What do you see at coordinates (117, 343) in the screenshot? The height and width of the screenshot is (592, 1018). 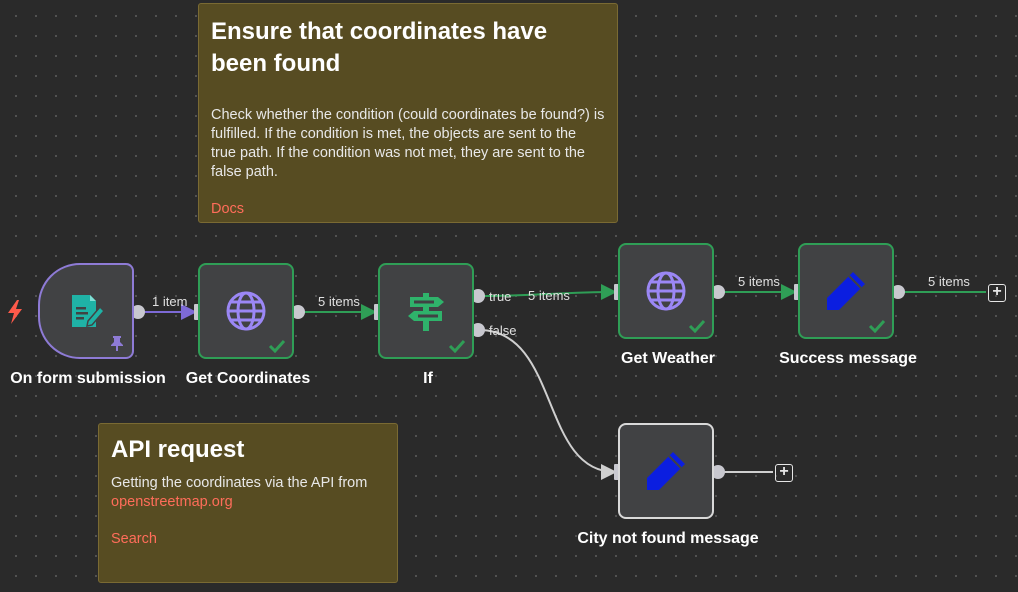 I see `pin-icon` at bounding box center [117, 343].